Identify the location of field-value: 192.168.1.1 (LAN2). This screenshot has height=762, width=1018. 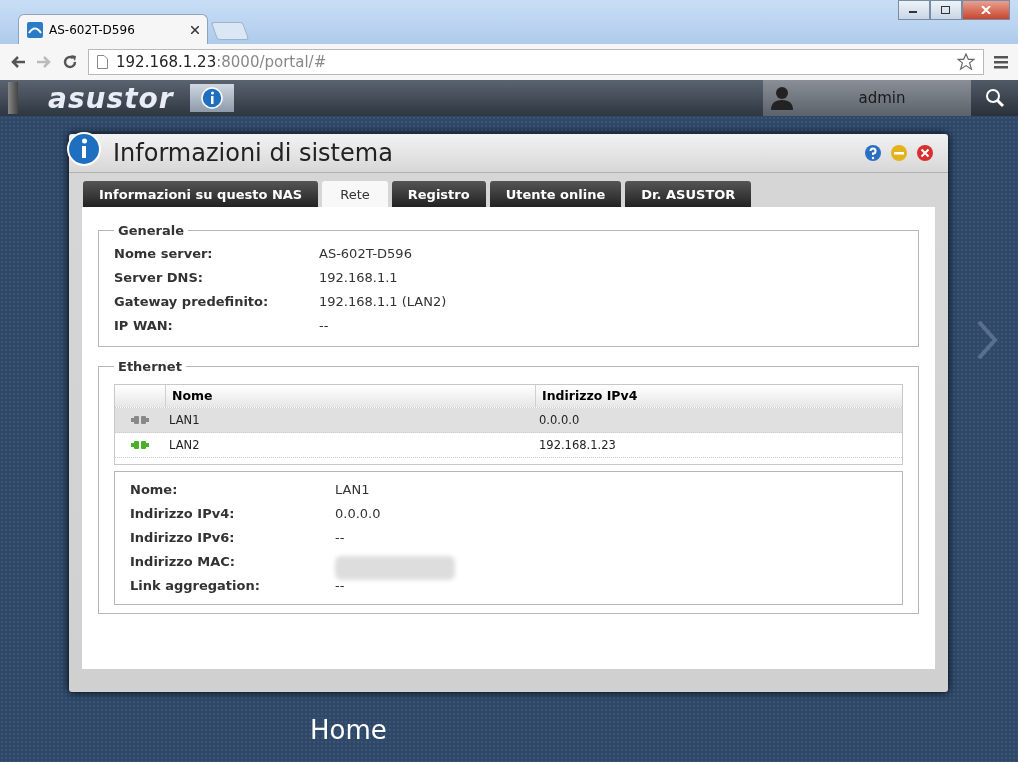
(383, 302).